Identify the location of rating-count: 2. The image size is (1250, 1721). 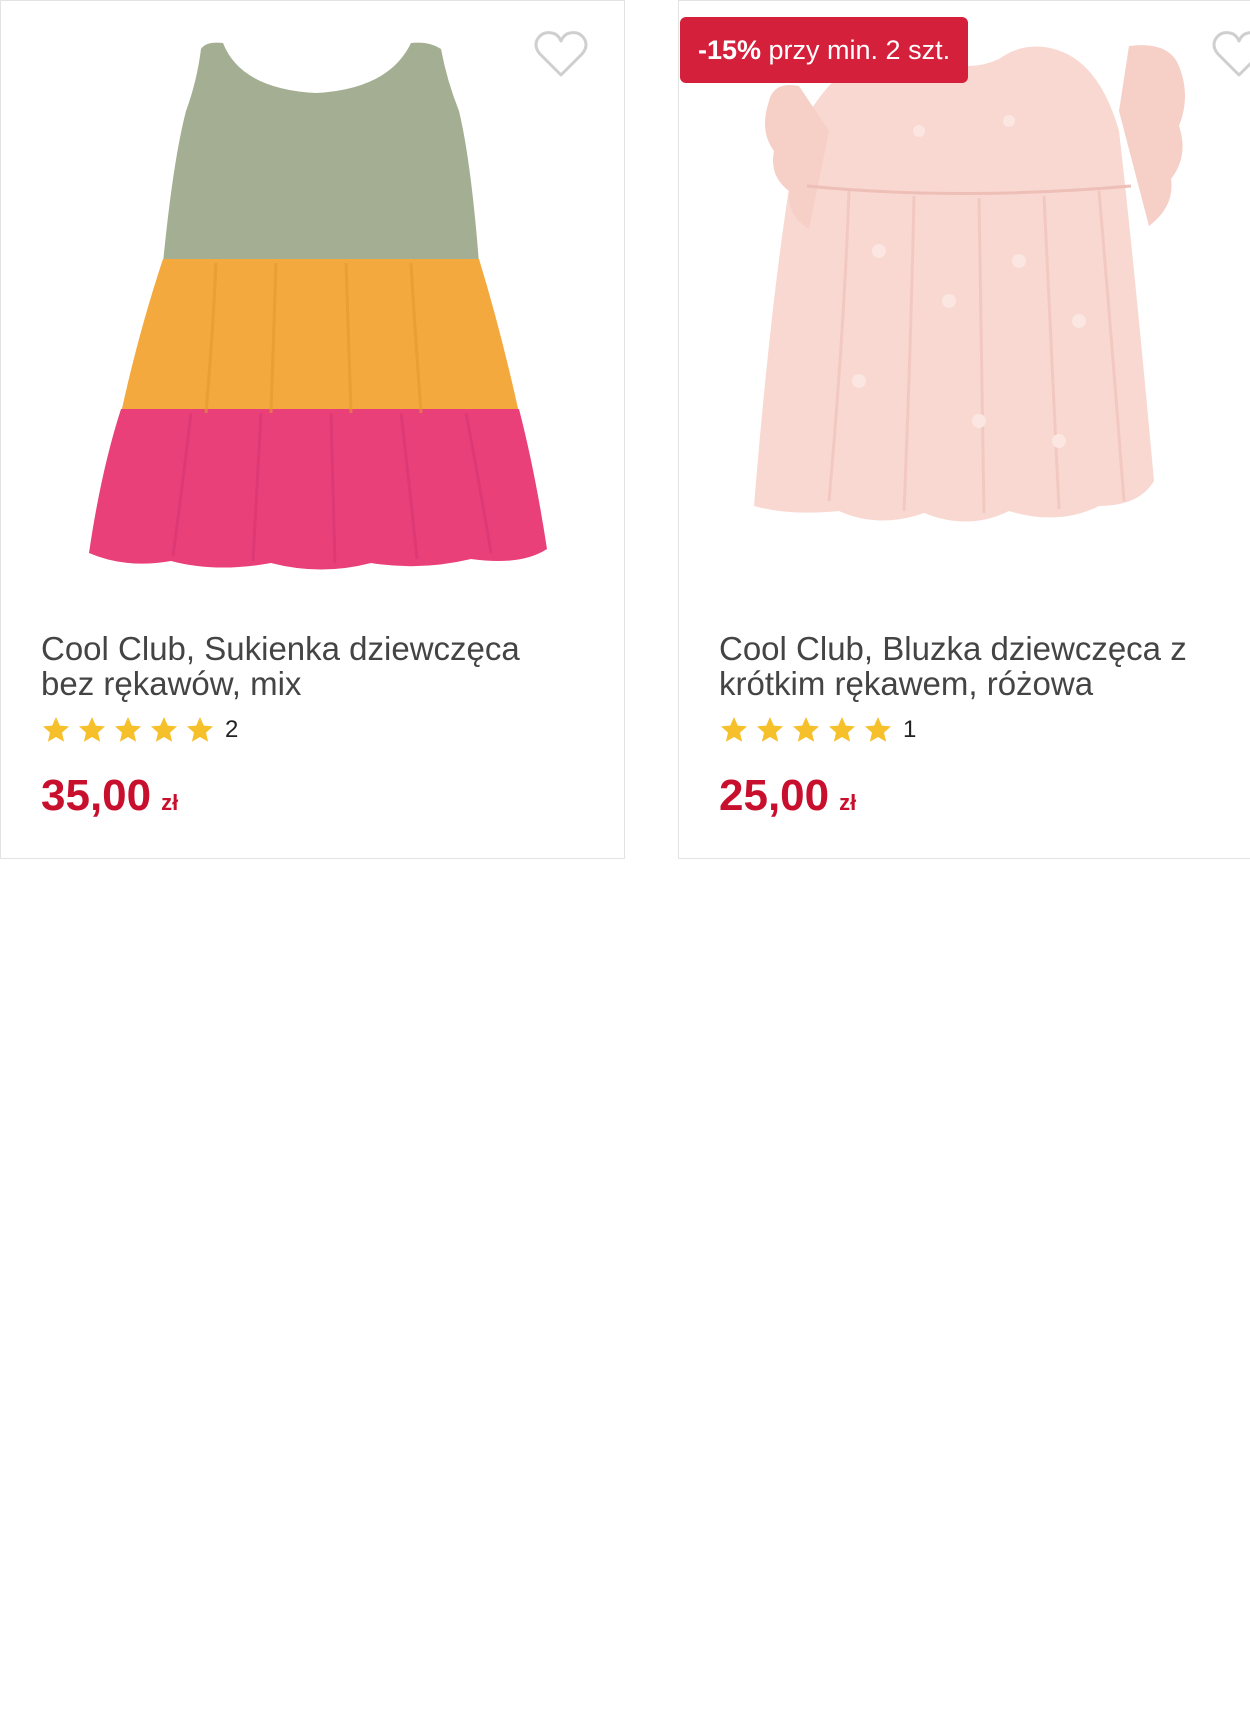
(232, 729).